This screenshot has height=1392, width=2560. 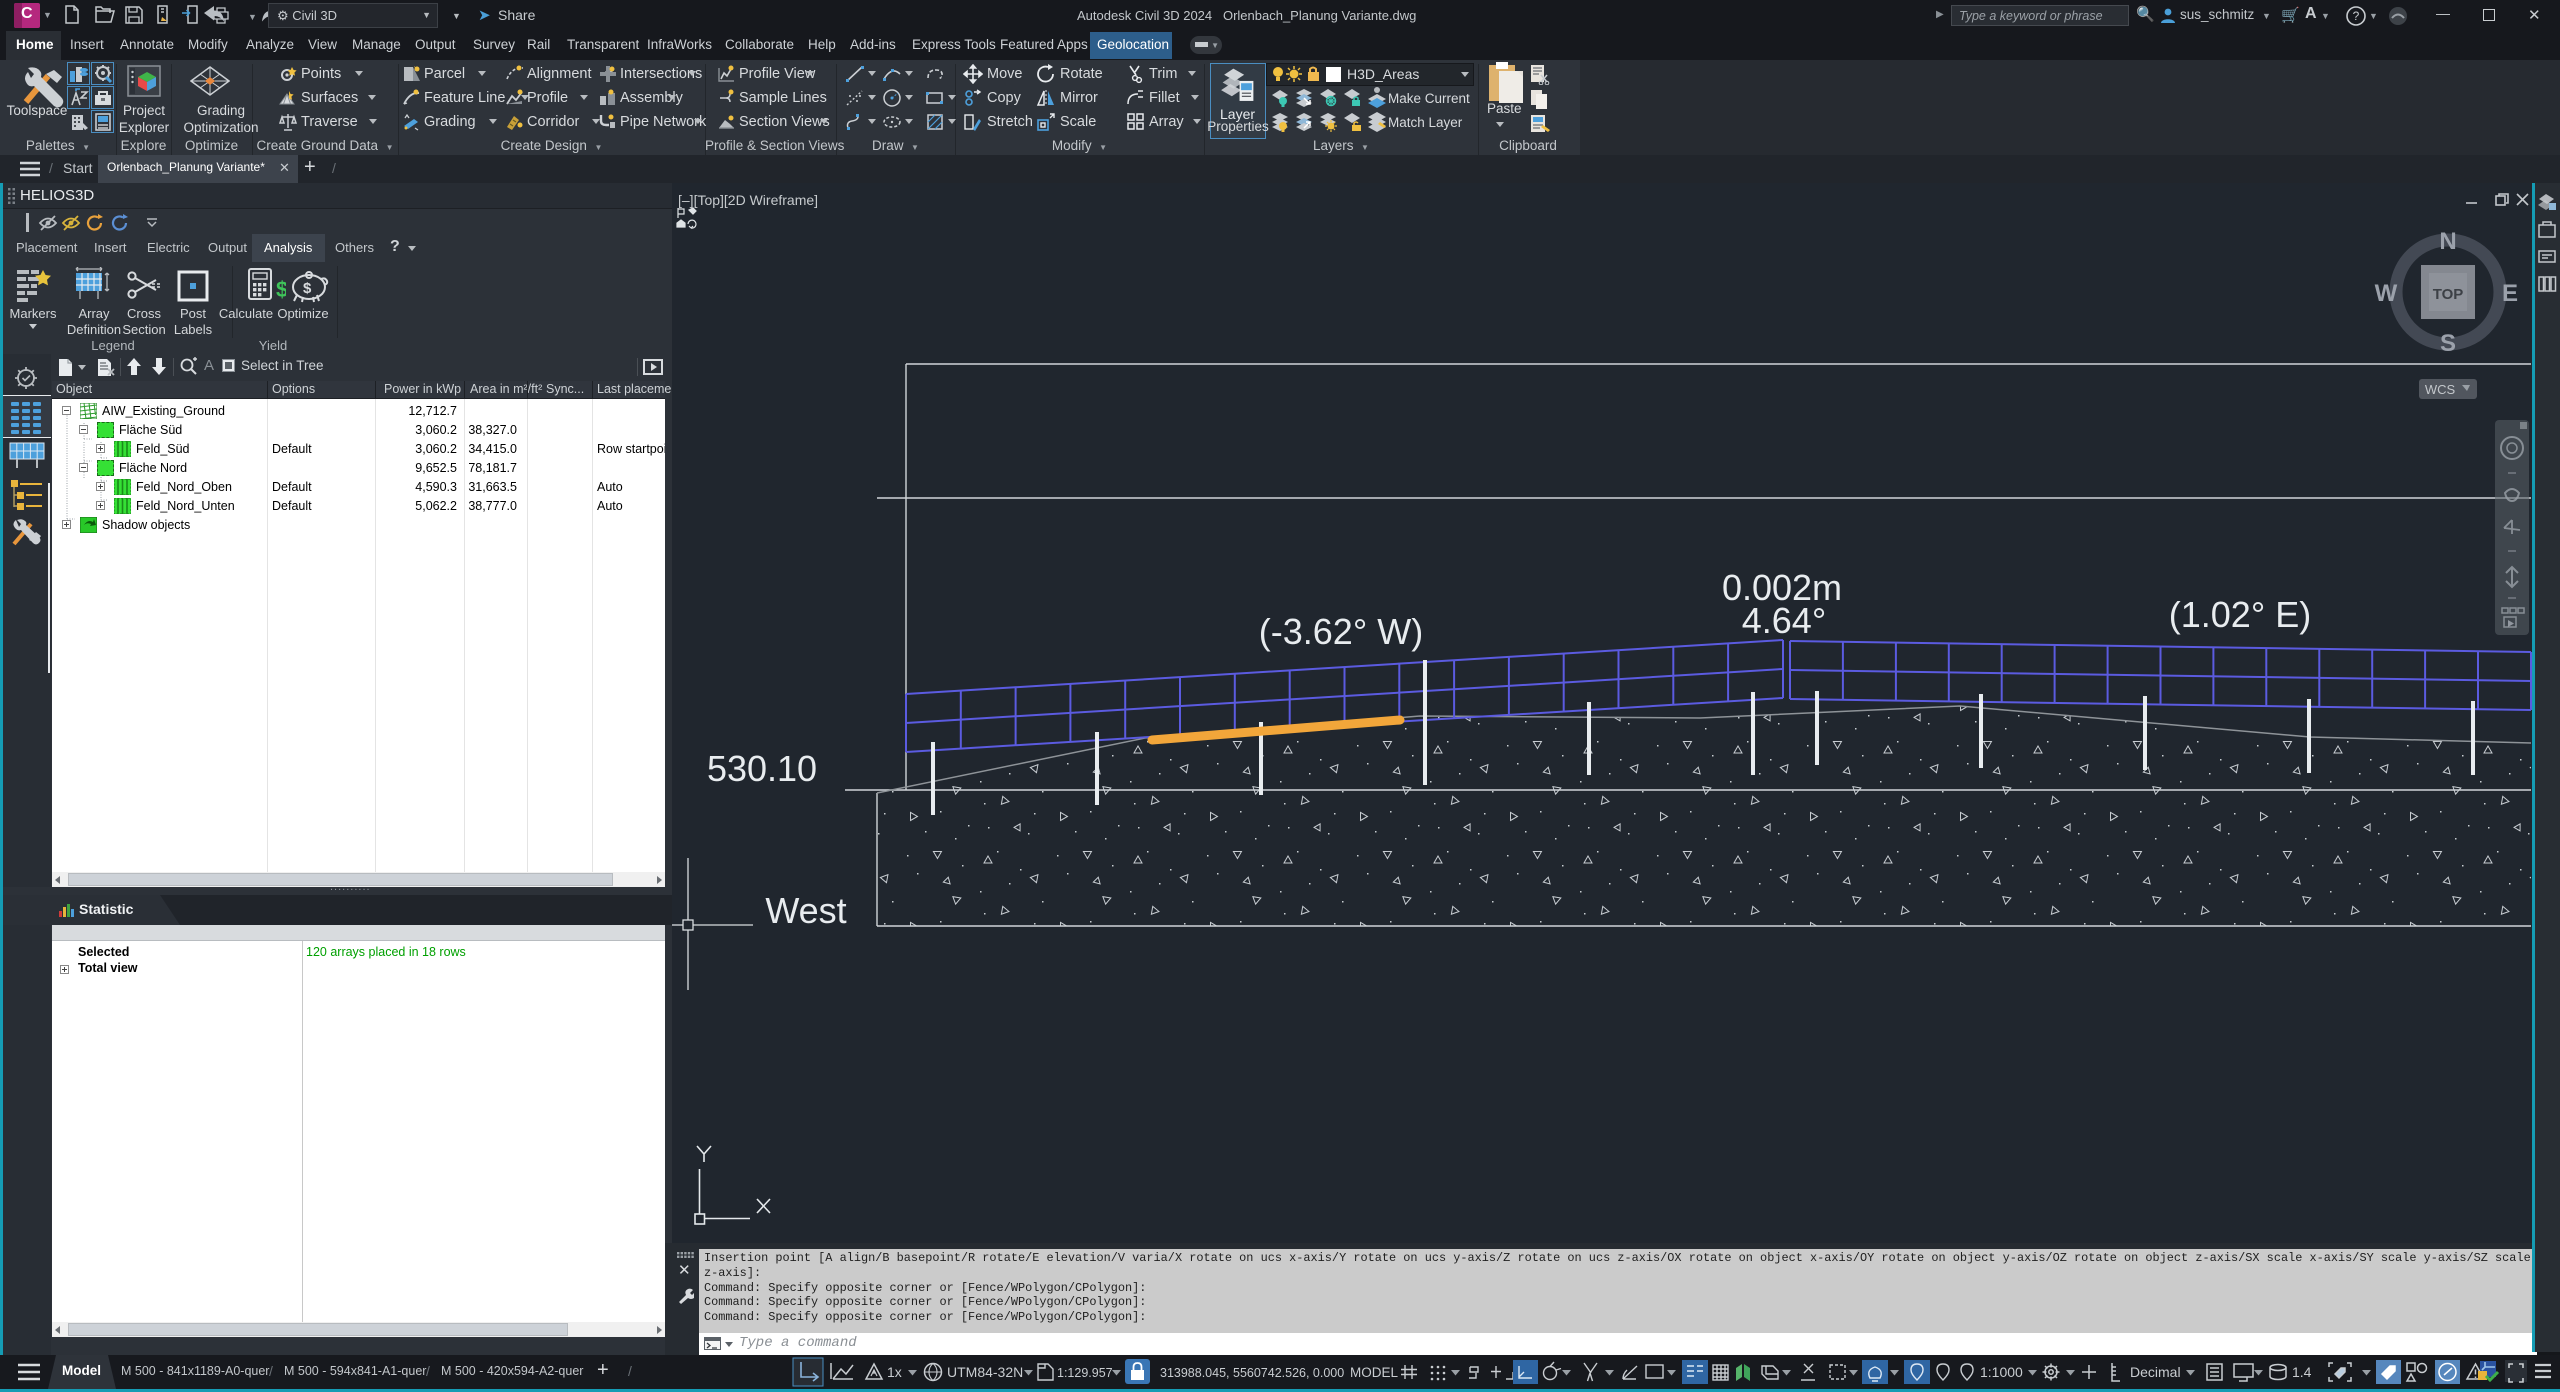 What do you see at coordinates (1784, 620) in the screenshot?
I see `svg-text: 4.64°` at bounding box center [1784, 620].